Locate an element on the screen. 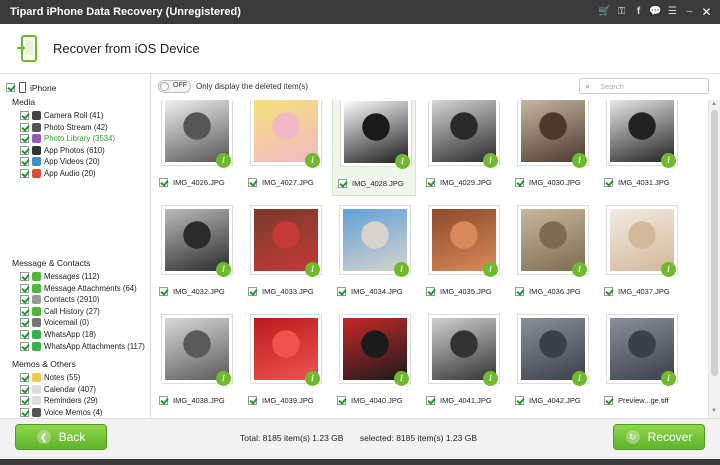  sidebar-item: Voicemail (0) is located at coordinates (54, 323).